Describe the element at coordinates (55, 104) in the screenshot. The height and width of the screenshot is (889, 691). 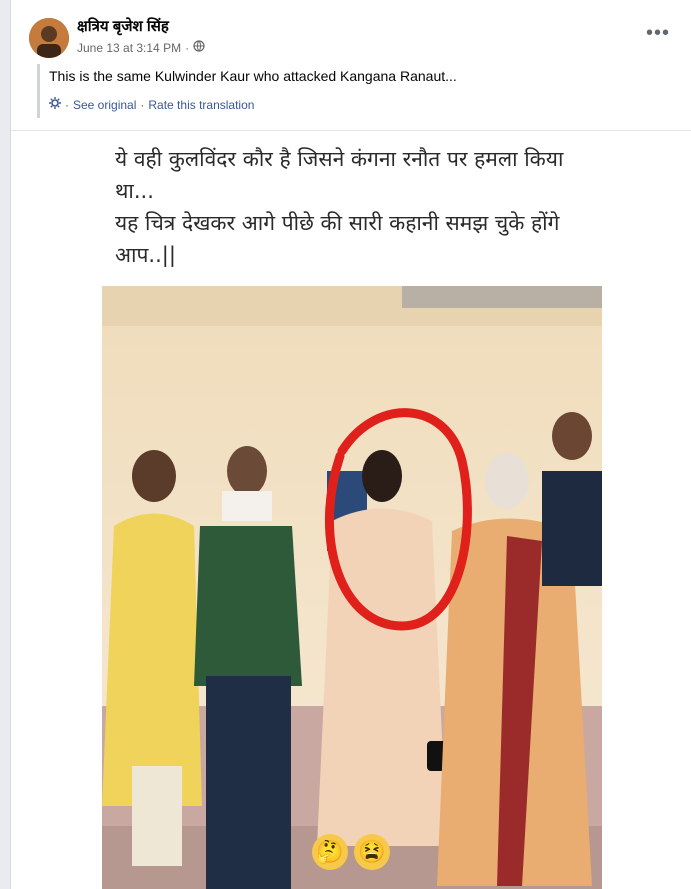
I see `translate-gear-icon` at that location.